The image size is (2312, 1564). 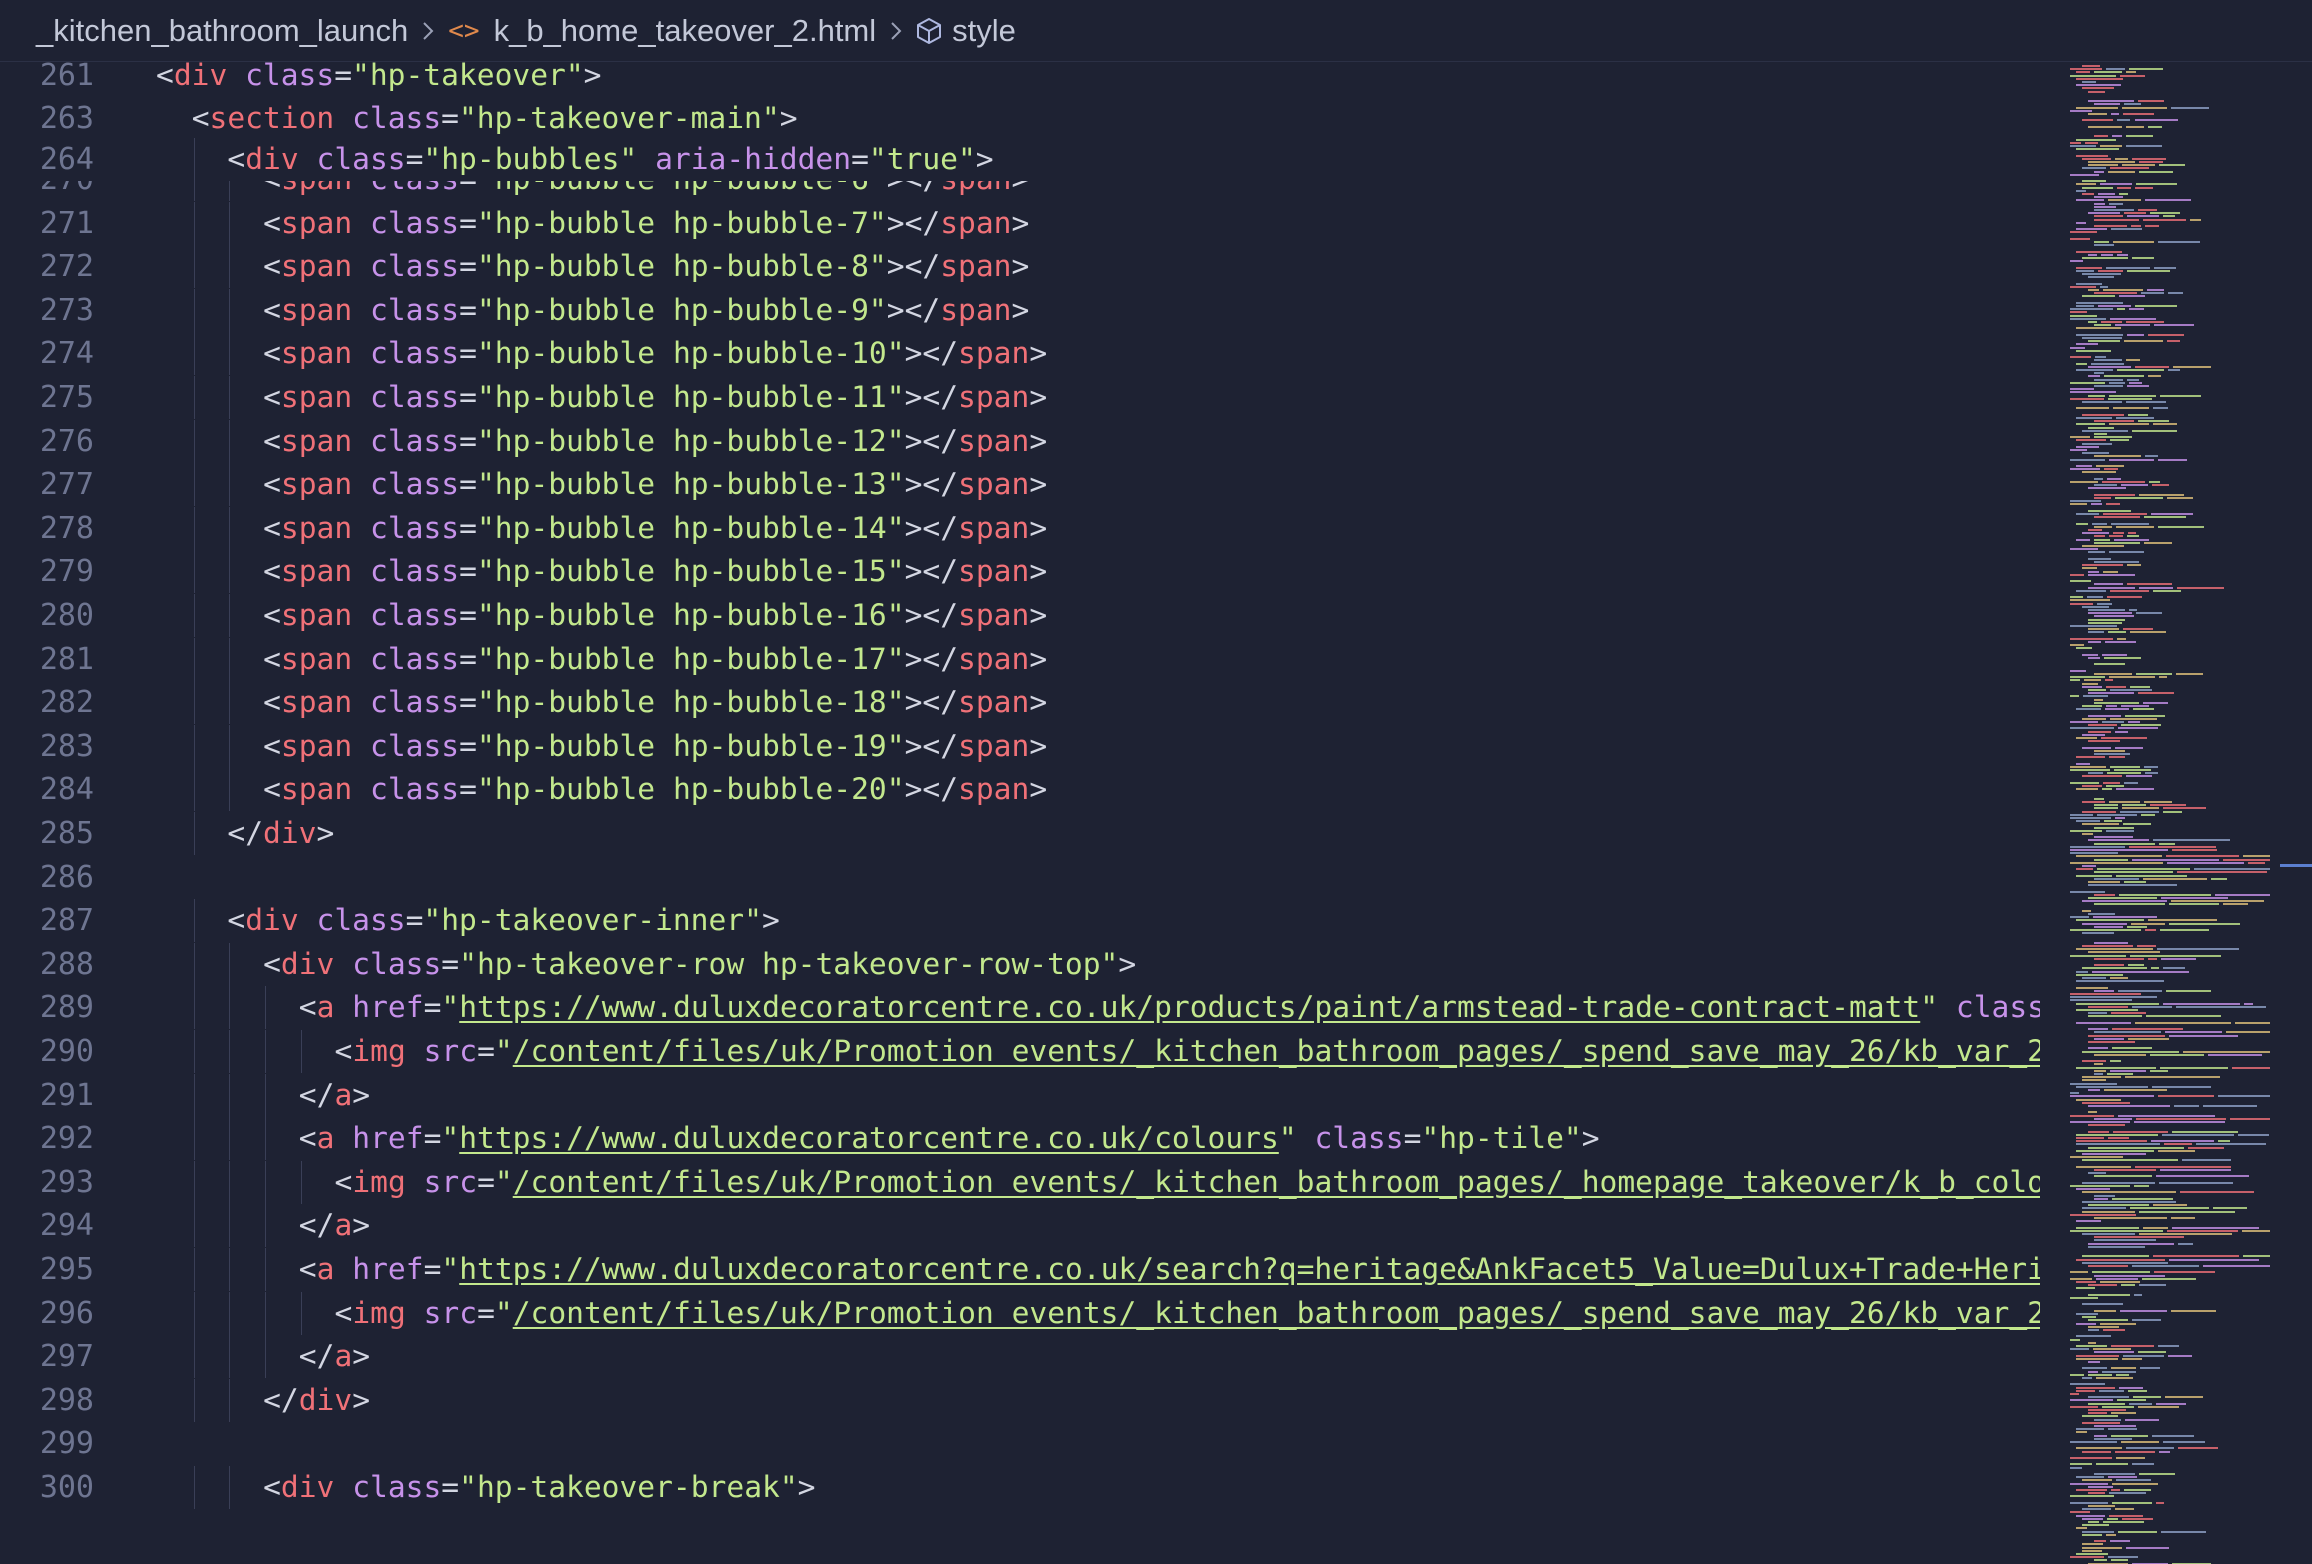 What do you see at coordinates (1020, 1400) in the screenshot?
I see `code-line: 298 </div>` at bounding box center [1020, 1400].